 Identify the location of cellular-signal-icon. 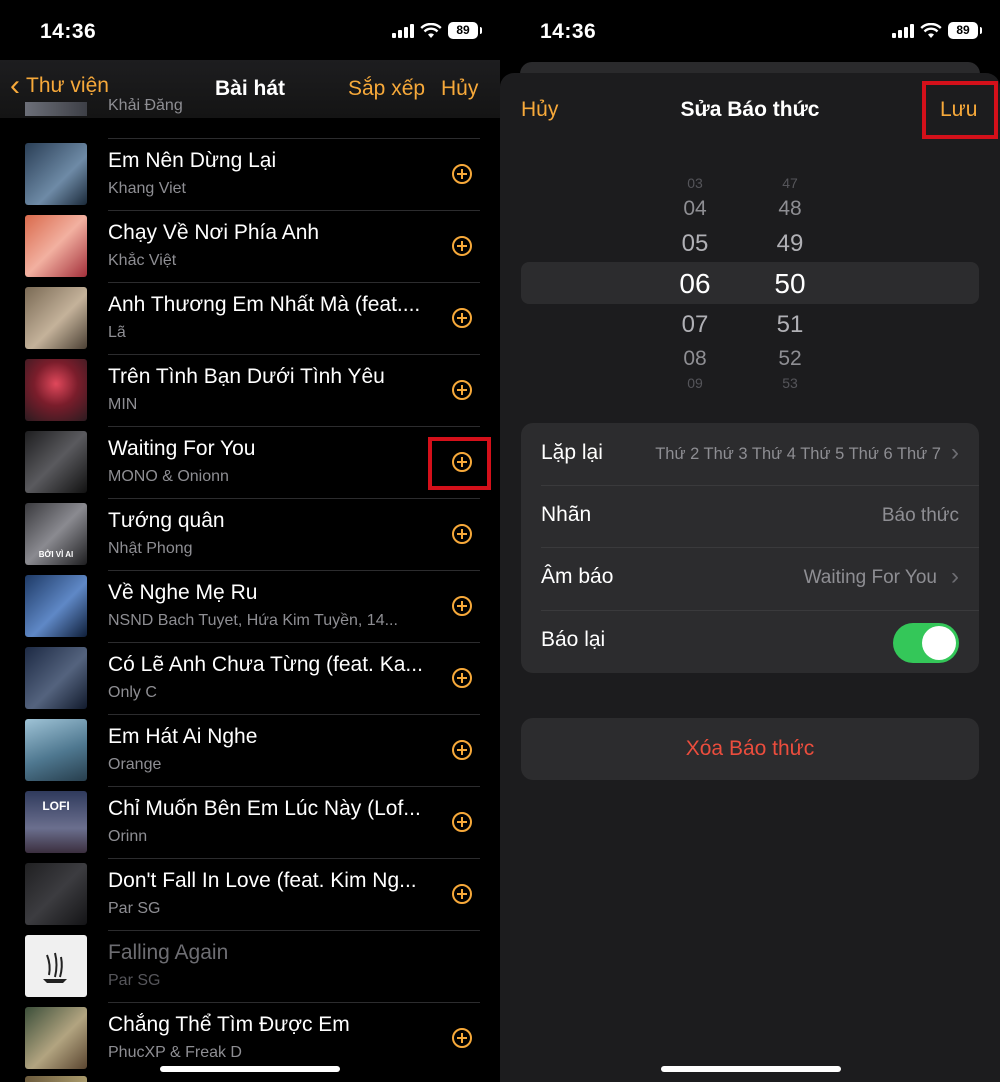
(903, 30).